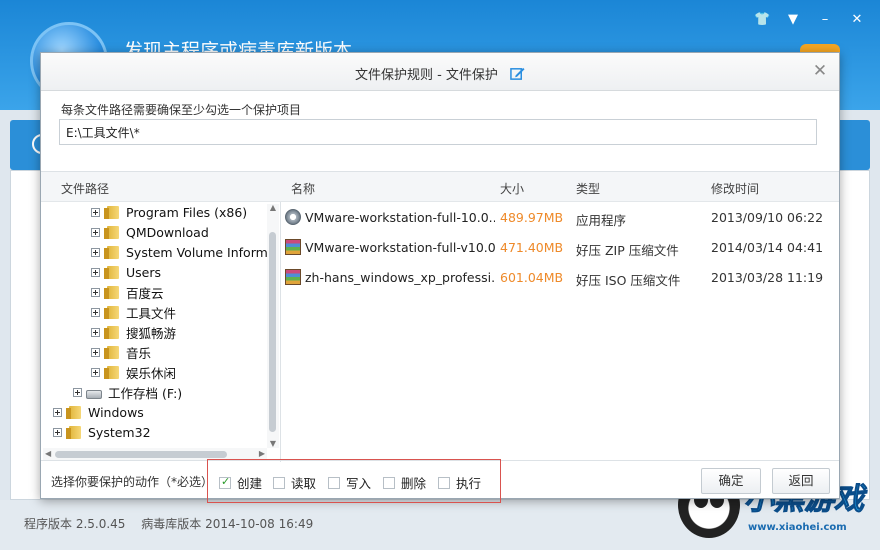 The height and width of the screenshot is (550, 880). Describe the element at coordinates (797, 527) in the screenshot. I see `watermark-url: www.xiaohei.com` at that location.